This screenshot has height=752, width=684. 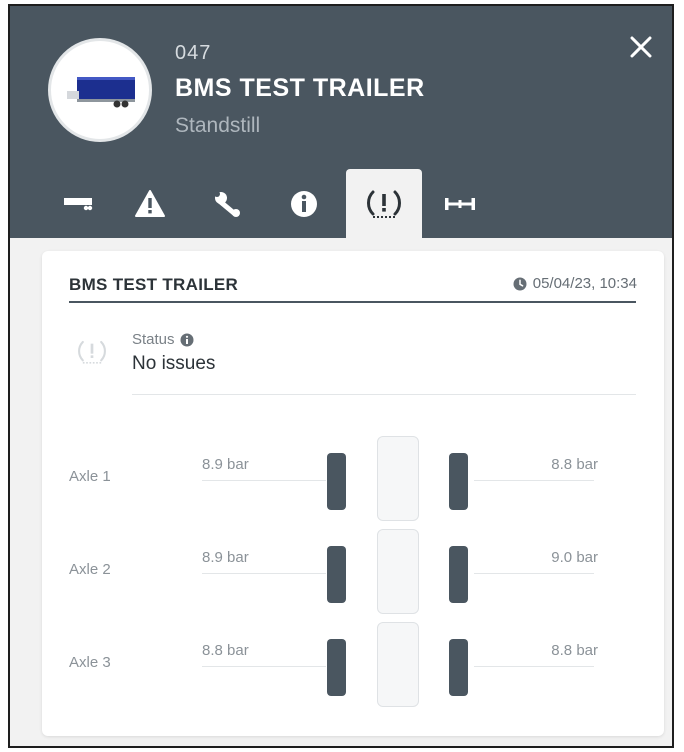 I want to click on tab-trailer, so click(x=78, y=203).